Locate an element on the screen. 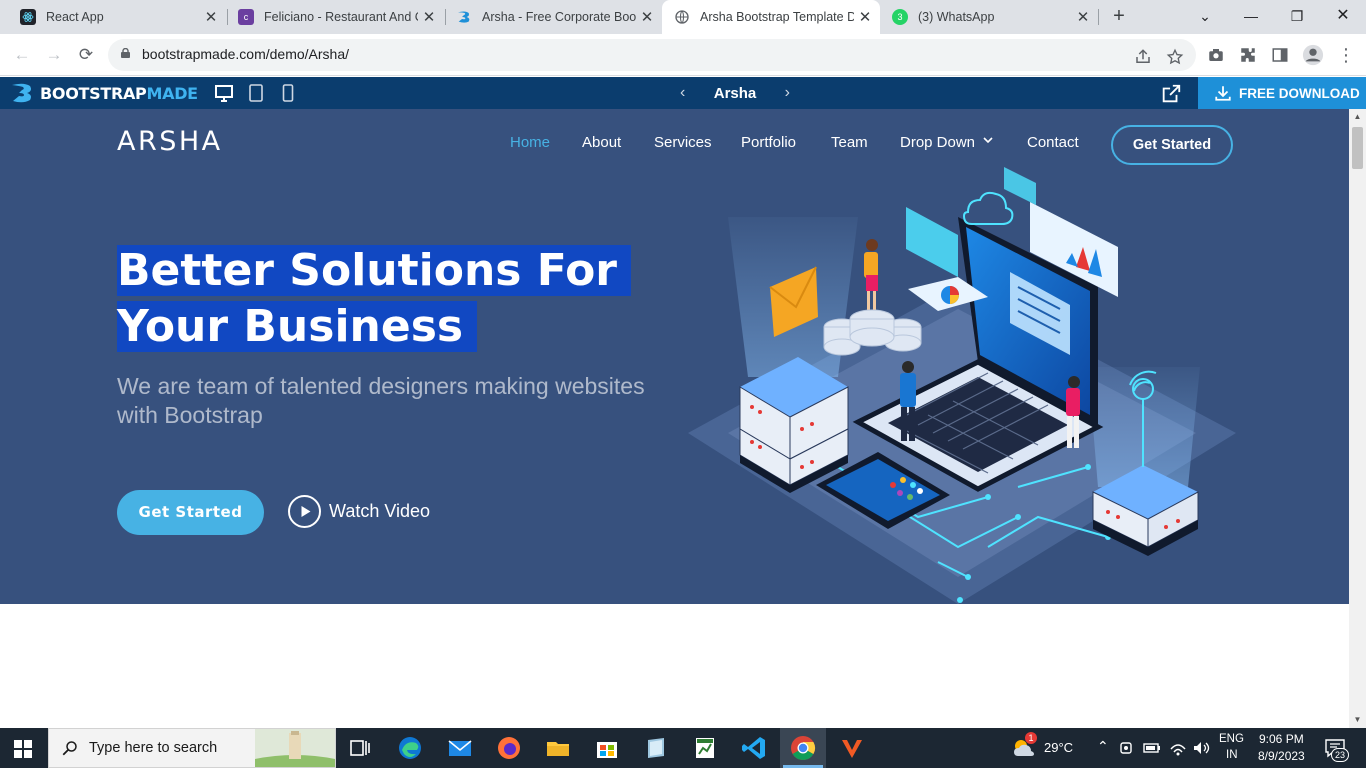 The width and height of the screenshot is (1366, 768). tab-search-chevron-icon: ⌄ is located at coordinates (1205, 17).